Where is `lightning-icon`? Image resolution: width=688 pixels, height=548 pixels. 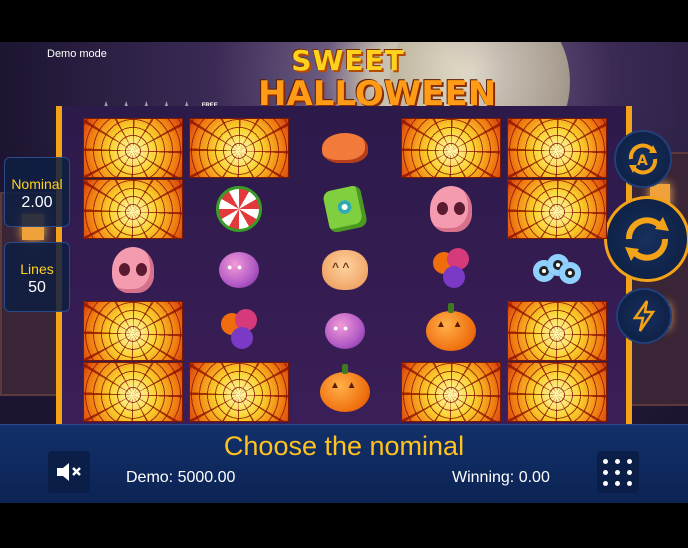 lightning-icon is located at coordinates (644, 316).